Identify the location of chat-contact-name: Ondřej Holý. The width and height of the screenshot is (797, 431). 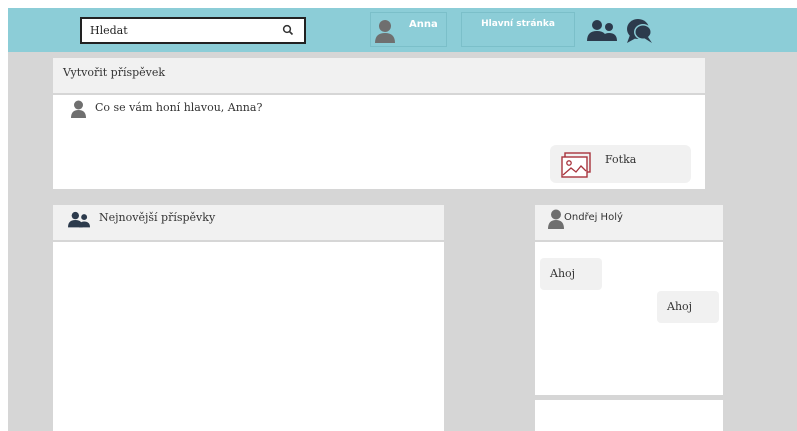
(593, 217).